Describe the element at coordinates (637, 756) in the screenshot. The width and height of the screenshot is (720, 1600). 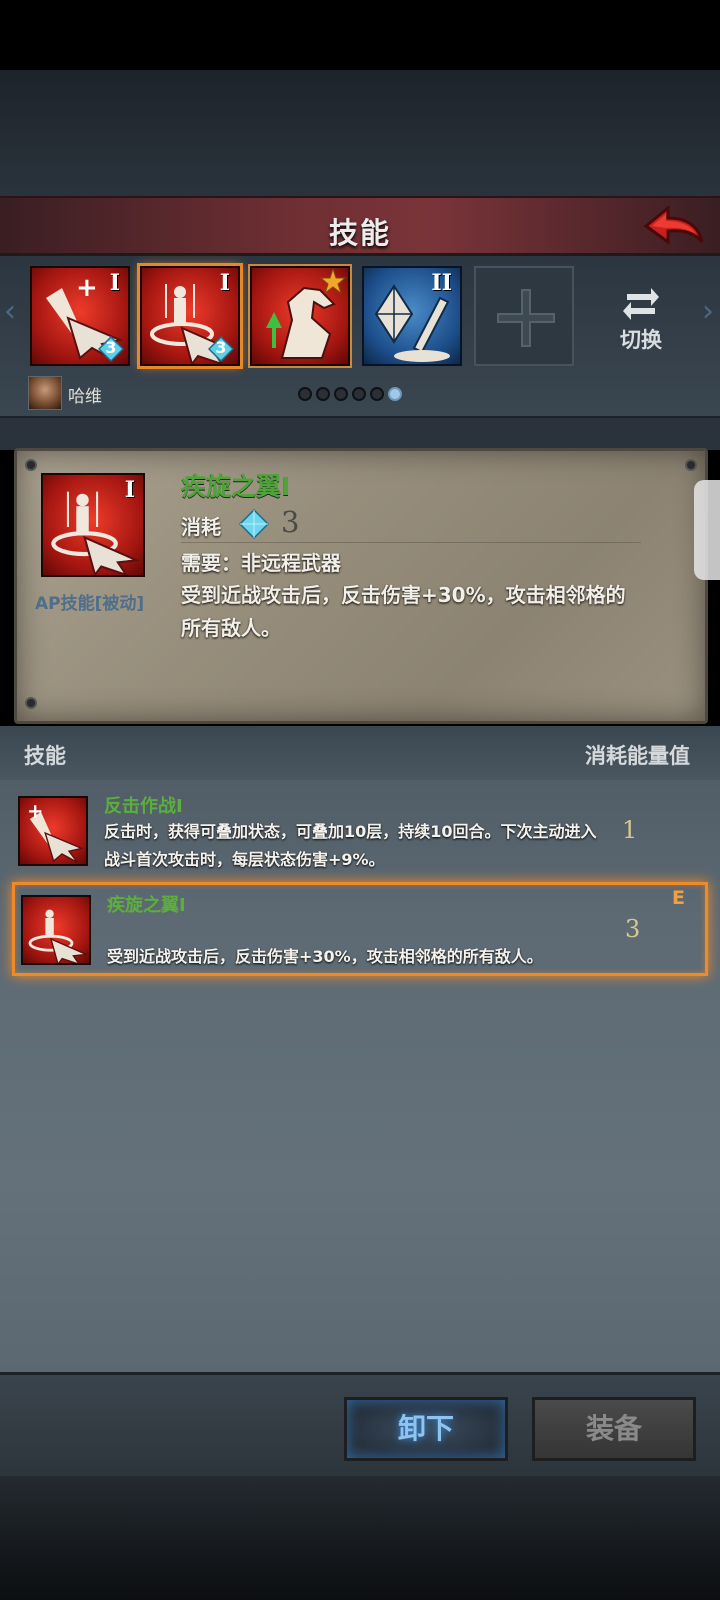
I see `list-header-cost: 消耗能量值` at that location.